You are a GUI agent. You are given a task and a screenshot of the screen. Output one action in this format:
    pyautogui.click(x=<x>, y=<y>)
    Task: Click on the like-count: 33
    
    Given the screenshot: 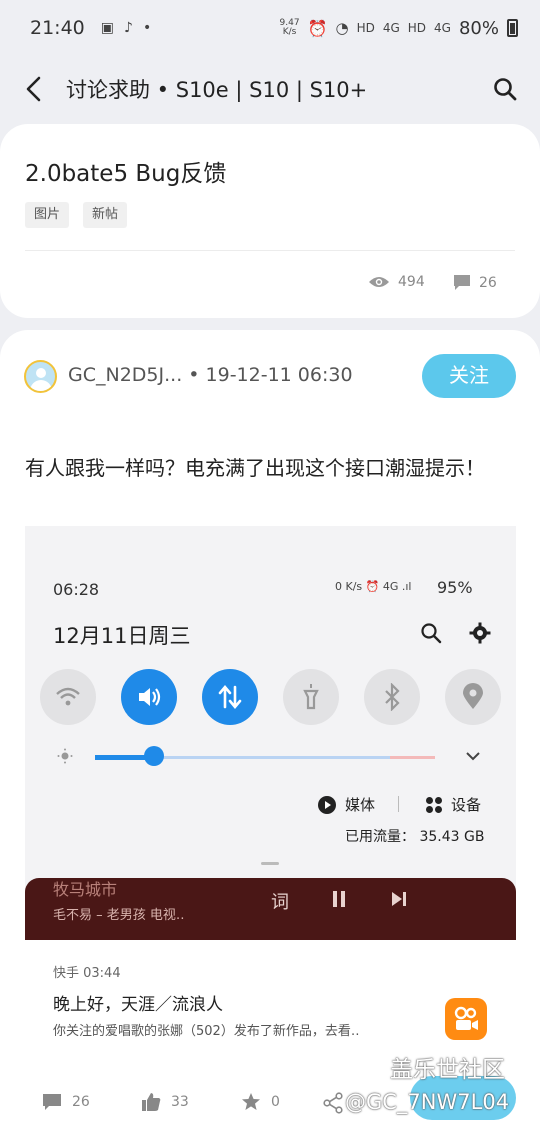 What is the action you would take?
    pyautogui.click(x=180, y=1102)
    